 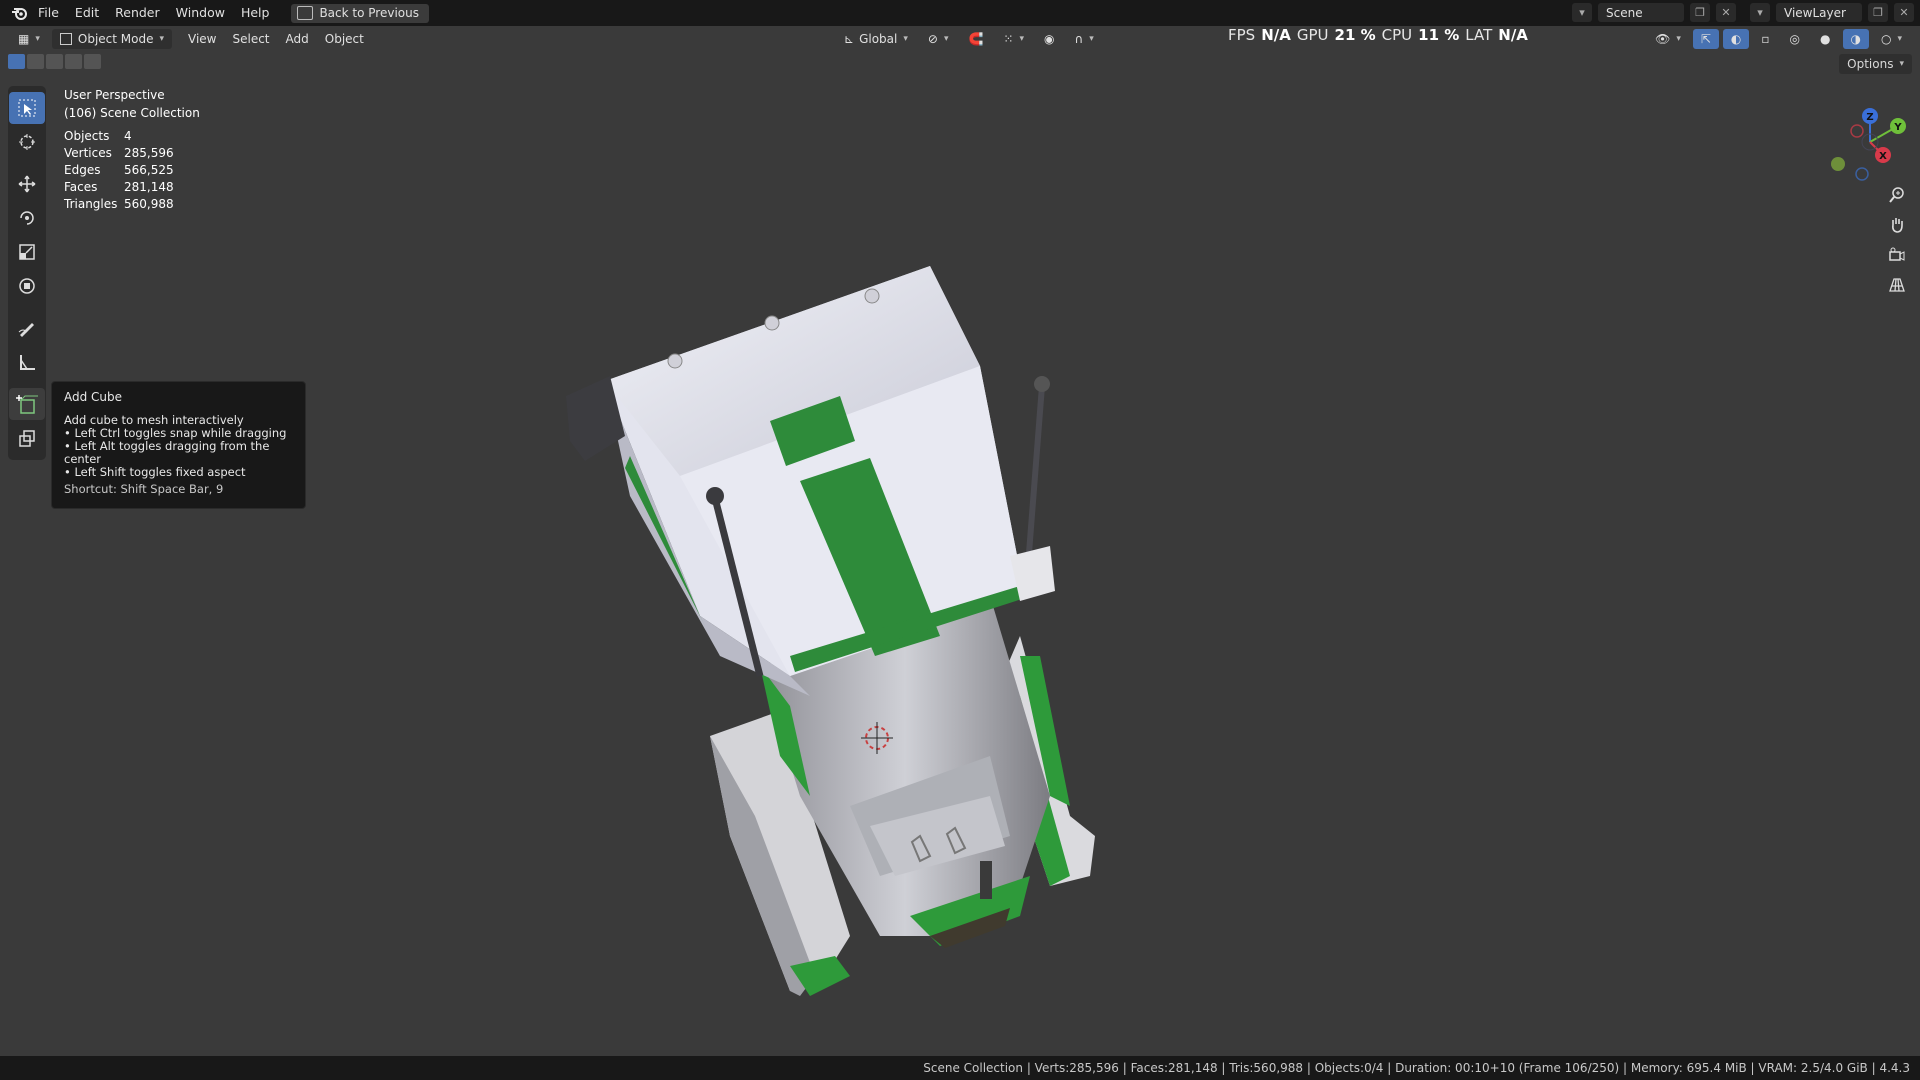 I want to click on move-tool, so click(x=27, y=184).